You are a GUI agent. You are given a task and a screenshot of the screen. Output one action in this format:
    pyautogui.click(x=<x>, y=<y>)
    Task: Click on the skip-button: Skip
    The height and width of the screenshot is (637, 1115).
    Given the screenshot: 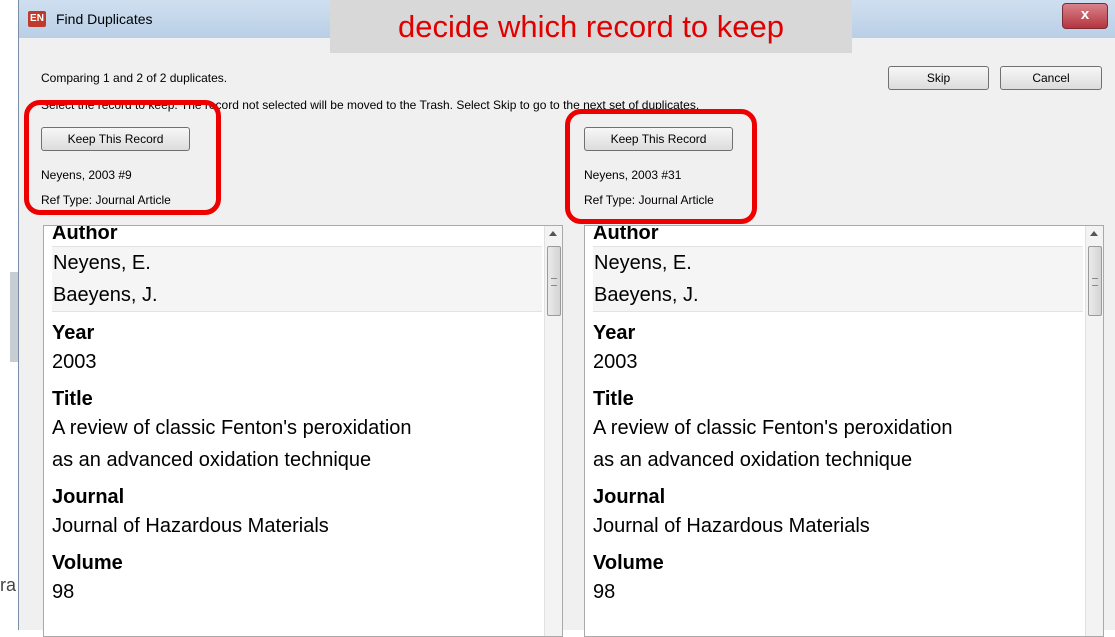 What is the action you would take?
    pyautogui.click(x=938, y=78)
    